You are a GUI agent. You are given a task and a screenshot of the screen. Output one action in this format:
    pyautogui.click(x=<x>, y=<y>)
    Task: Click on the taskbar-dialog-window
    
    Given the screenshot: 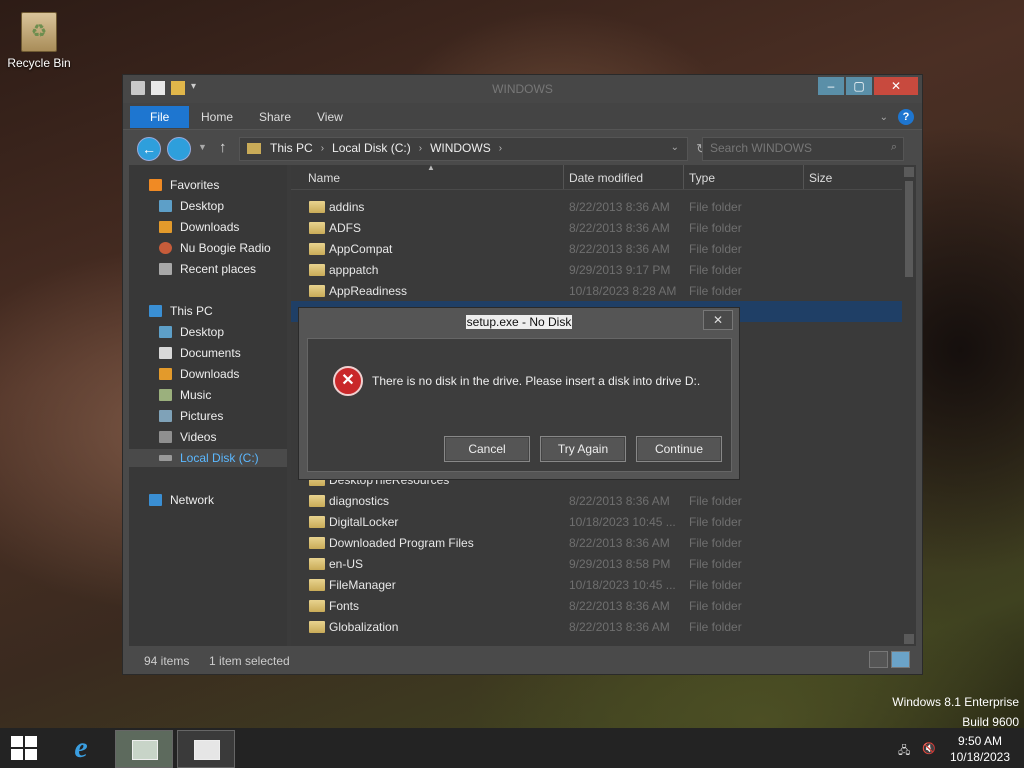 What is the action you would take?
    pyautogui.click(x=206, y=749)
    